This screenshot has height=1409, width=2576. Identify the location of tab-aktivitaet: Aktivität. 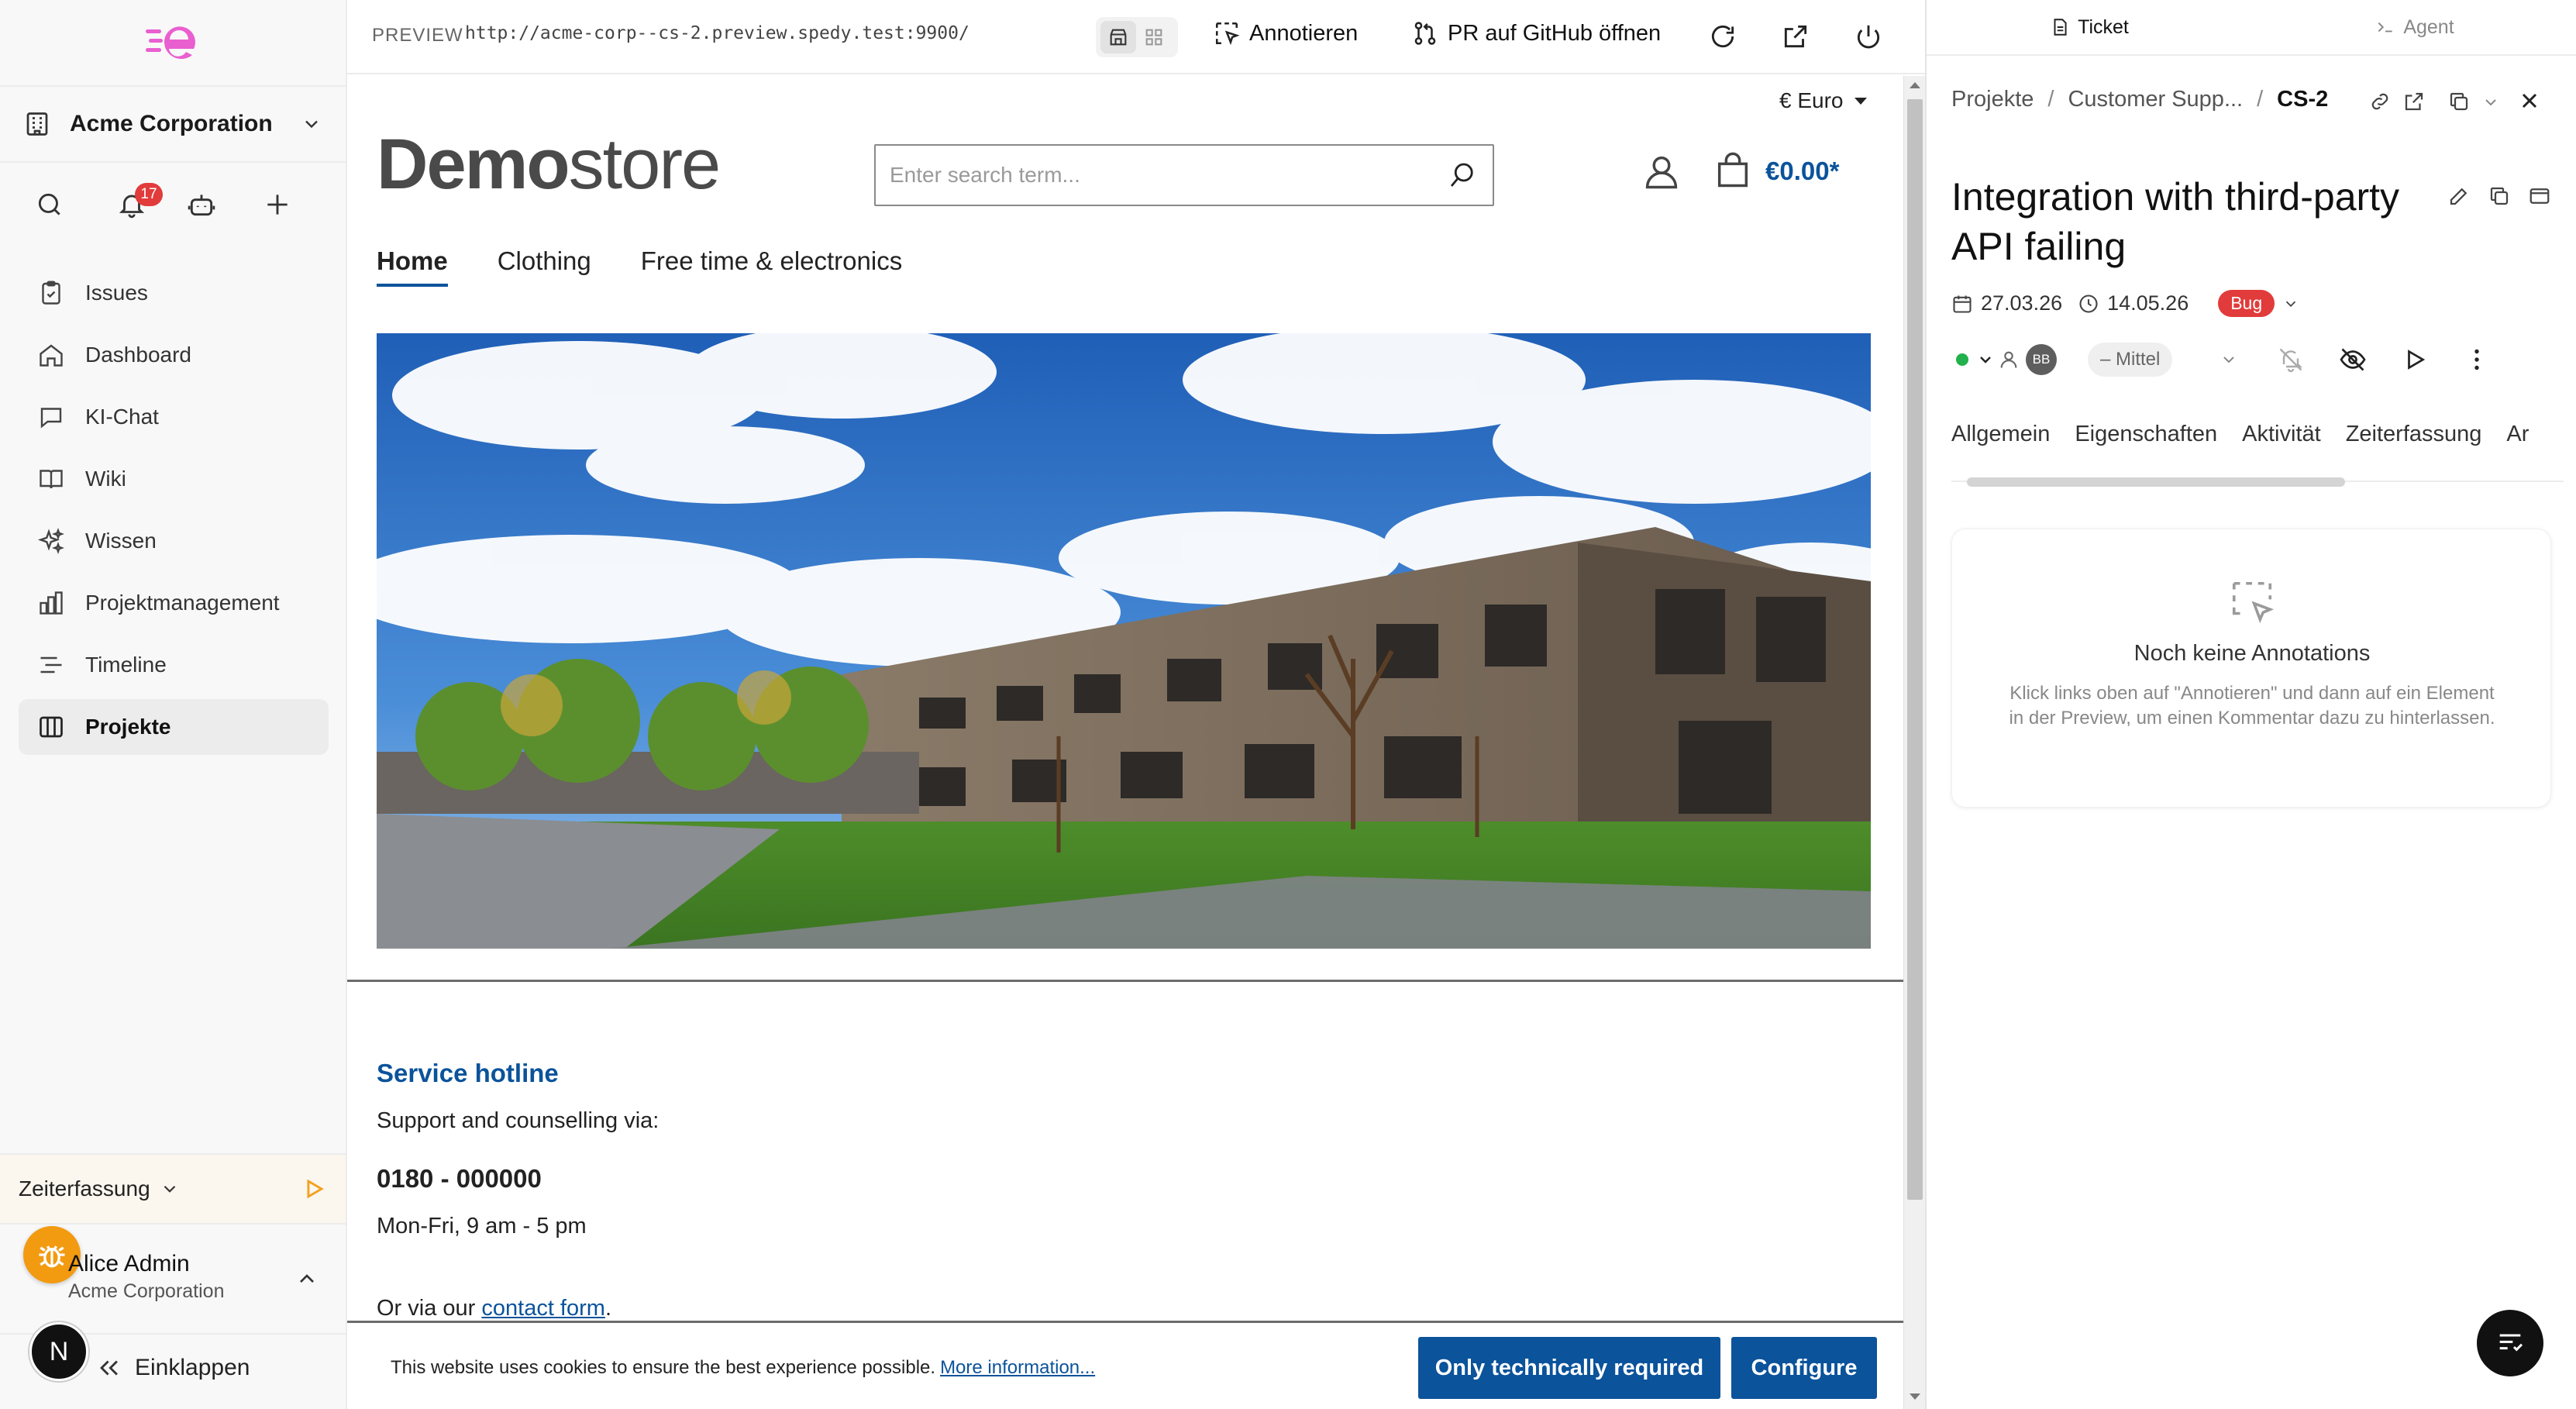
(2281, 434).